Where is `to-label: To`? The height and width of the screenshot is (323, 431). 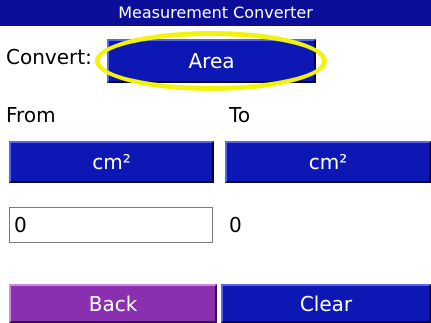
to-label: To is located at coordinates (240, 115).